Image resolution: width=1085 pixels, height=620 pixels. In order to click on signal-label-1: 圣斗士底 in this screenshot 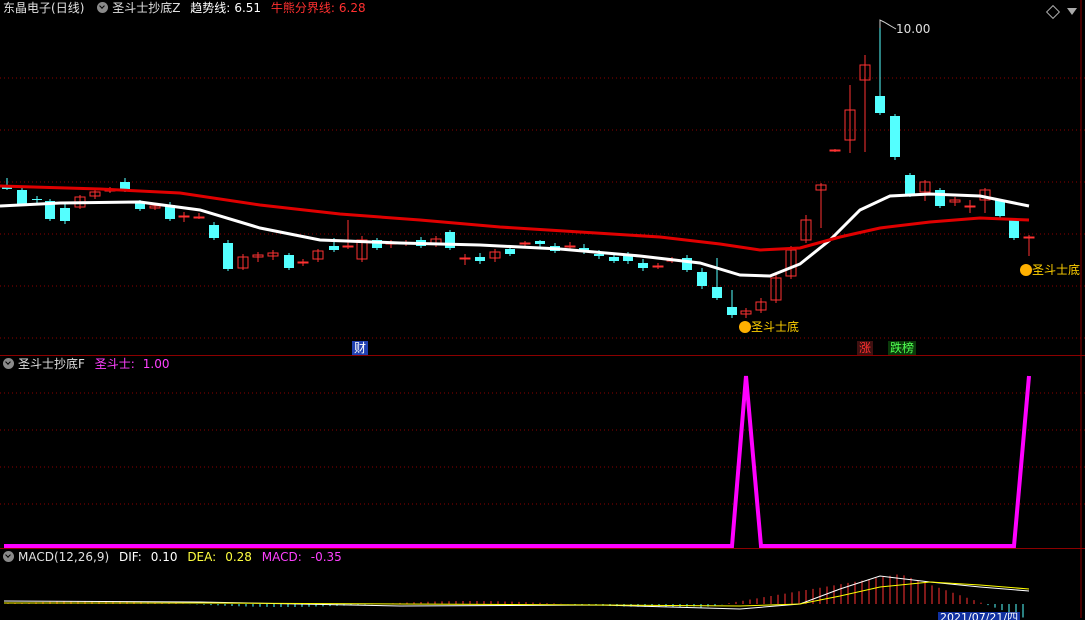, I will do `click(769, 326)`.